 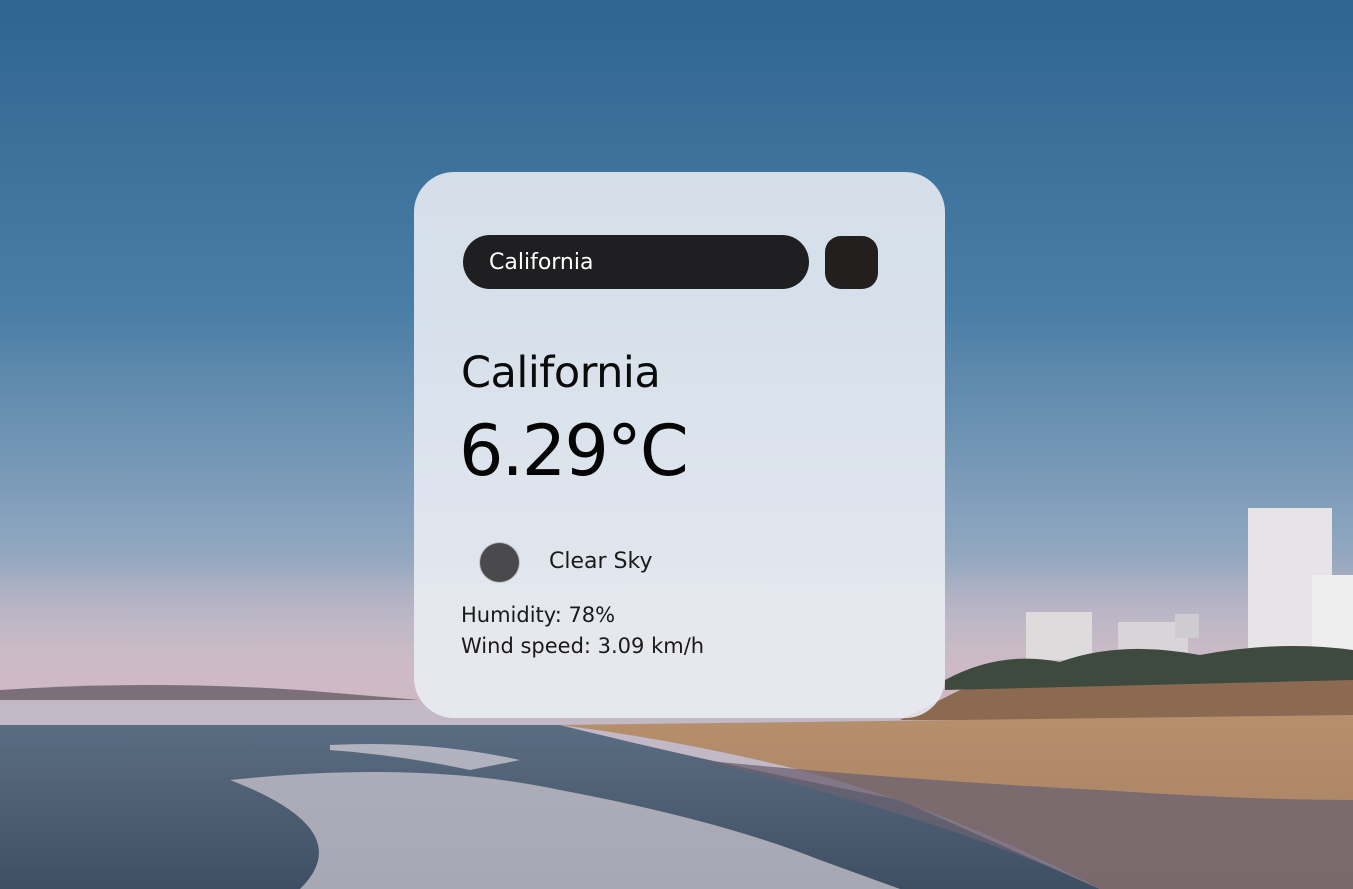 I want to click on condition-text: Clear Sky, so click(x=601, y=561).